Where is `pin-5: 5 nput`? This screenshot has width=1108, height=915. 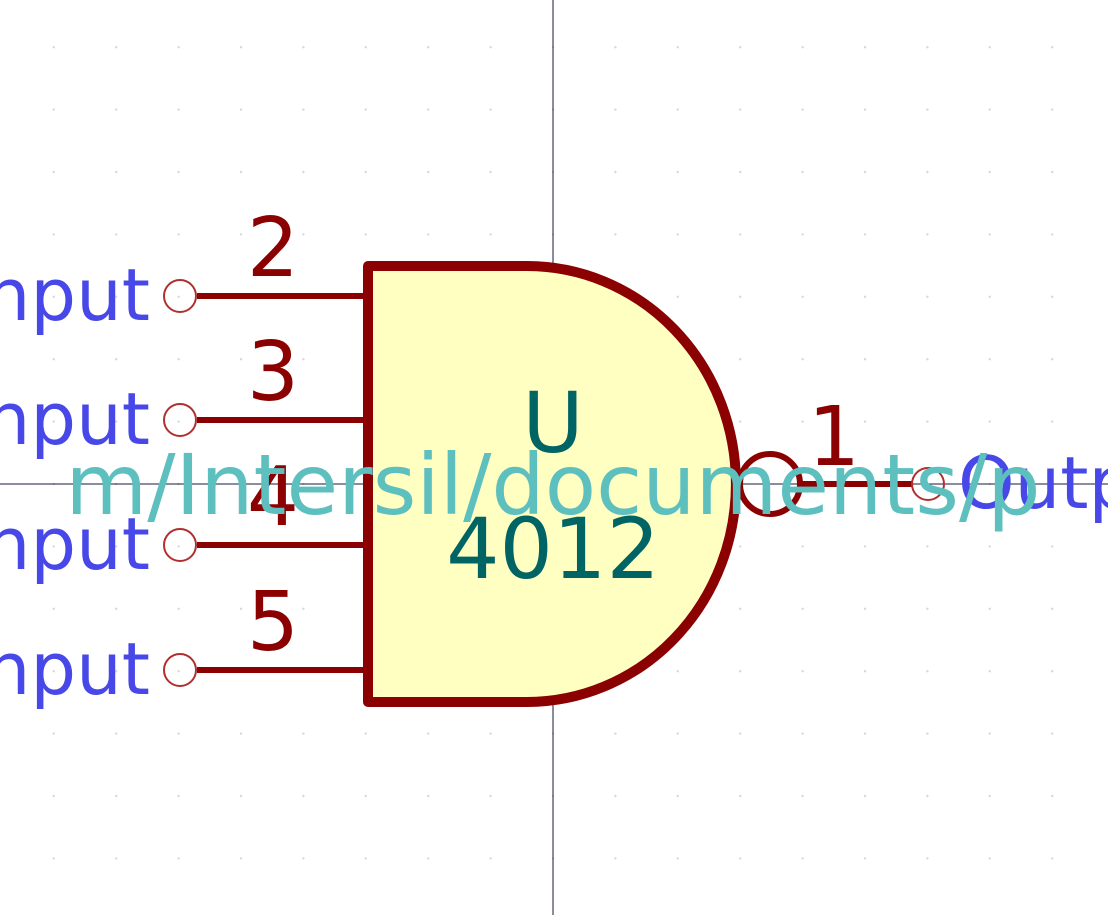
pin-5: 5 nput is located at coordinates (184, 643).